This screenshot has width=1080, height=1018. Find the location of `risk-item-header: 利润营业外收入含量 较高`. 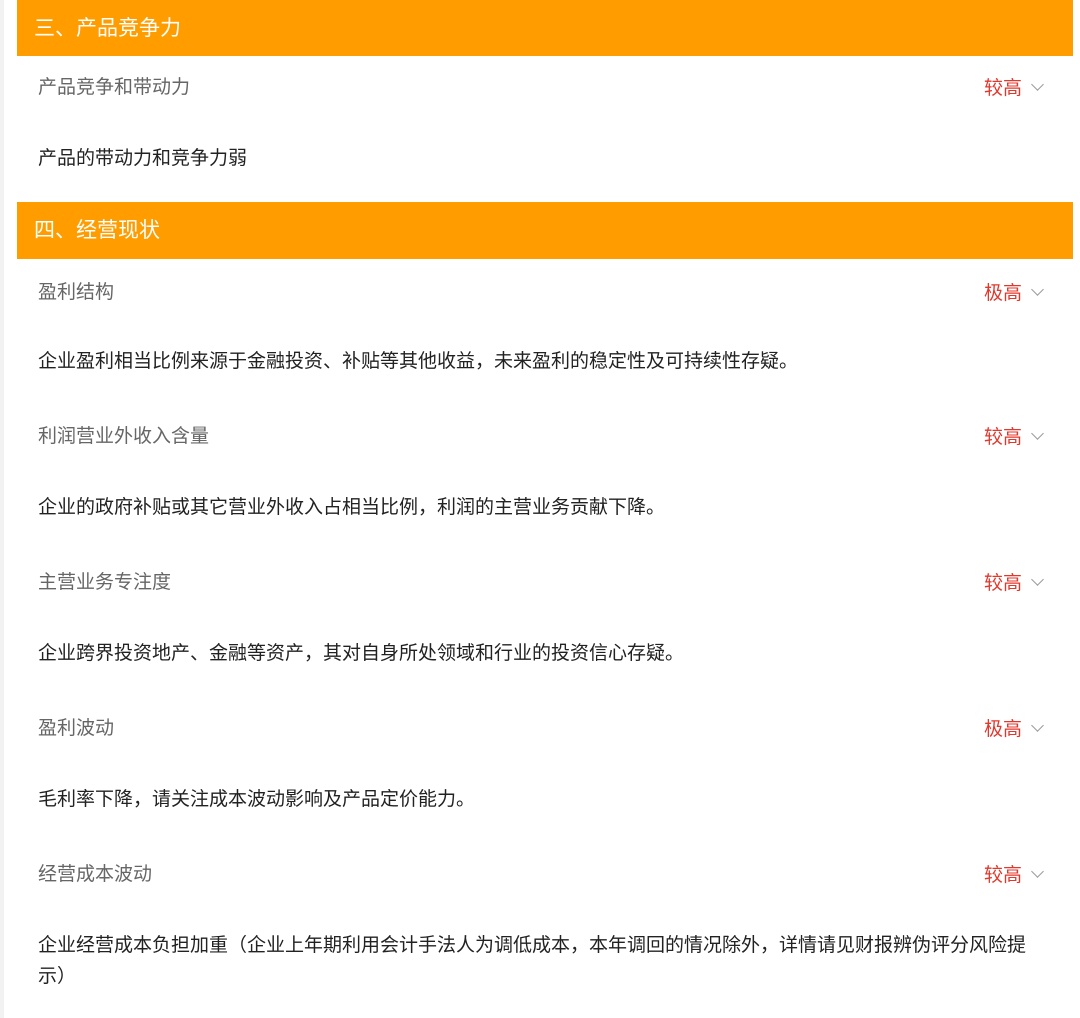

risk-item-header: 利润营业外收入含量 较高 is located at coordinates (545, 434).